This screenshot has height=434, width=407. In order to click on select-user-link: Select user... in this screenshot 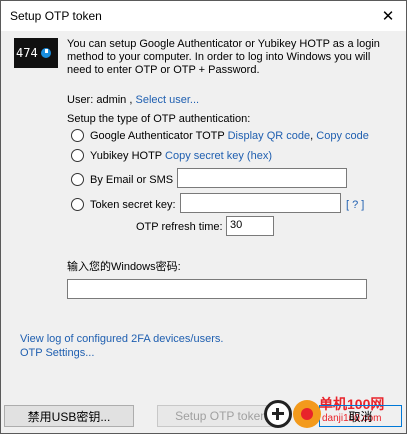, I will do `click(167, 100)`.